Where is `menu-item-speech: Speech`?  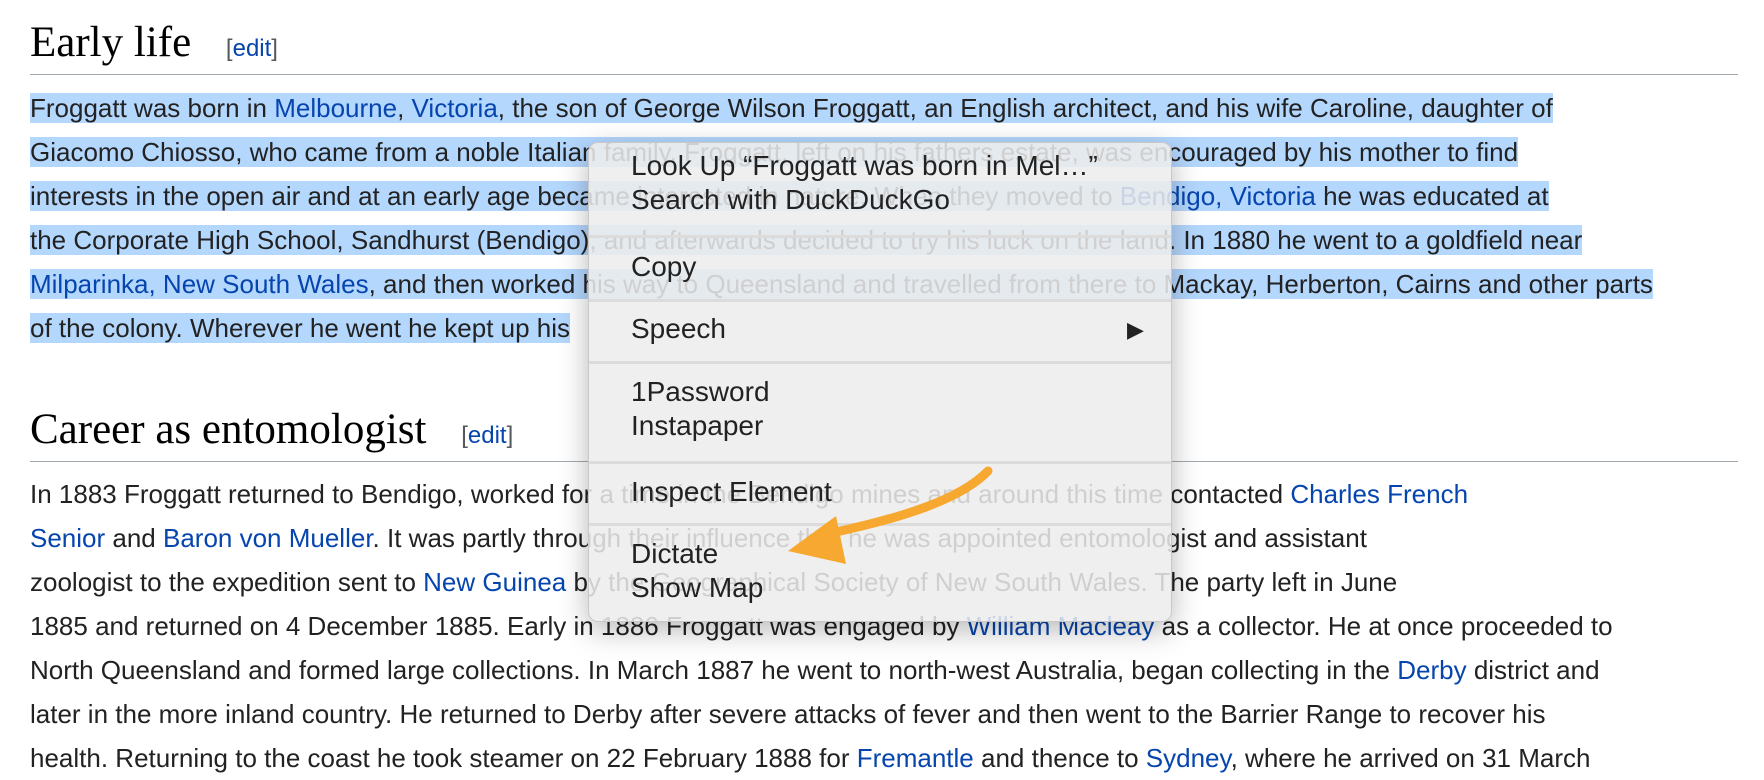 menu-item-speech: Speech is located at coordinates (678, 329).